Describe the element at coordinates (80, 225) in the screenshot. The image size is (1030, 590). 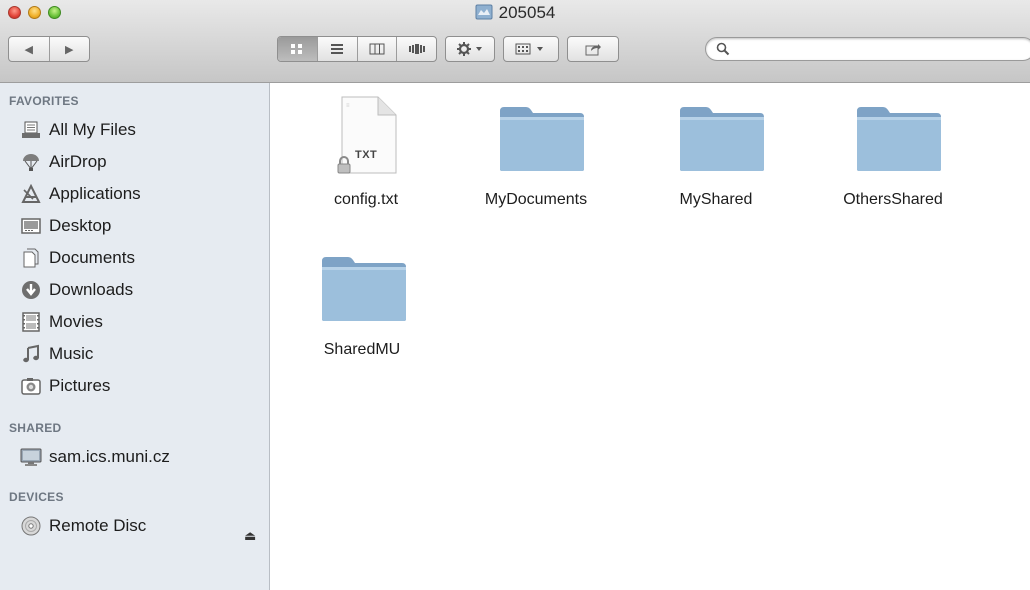
I see `sidebar-item-label: Desktop` at that location.